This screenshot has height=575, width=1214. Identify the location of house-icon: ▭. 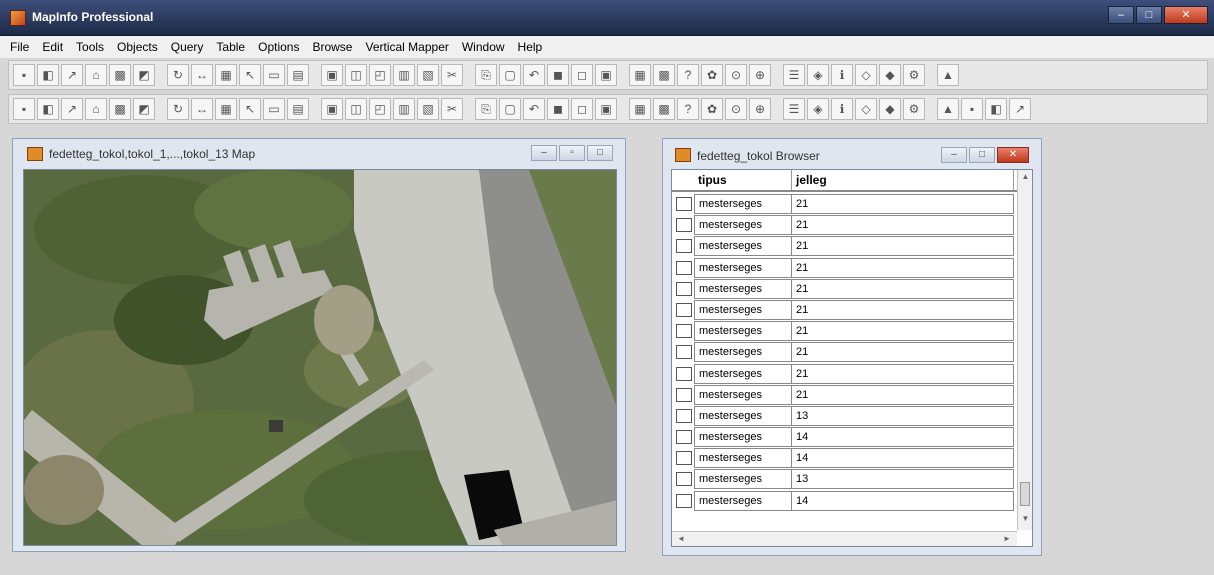
(274, 109).